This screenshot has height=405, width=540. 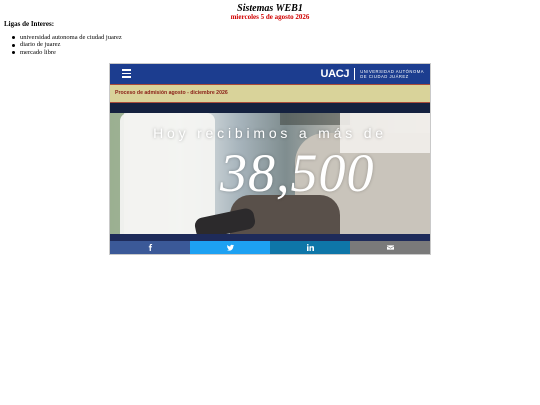 I want to click on logo-text: Universidad Autónoma de Ciudad Juárez, so click(x=392, y=74).